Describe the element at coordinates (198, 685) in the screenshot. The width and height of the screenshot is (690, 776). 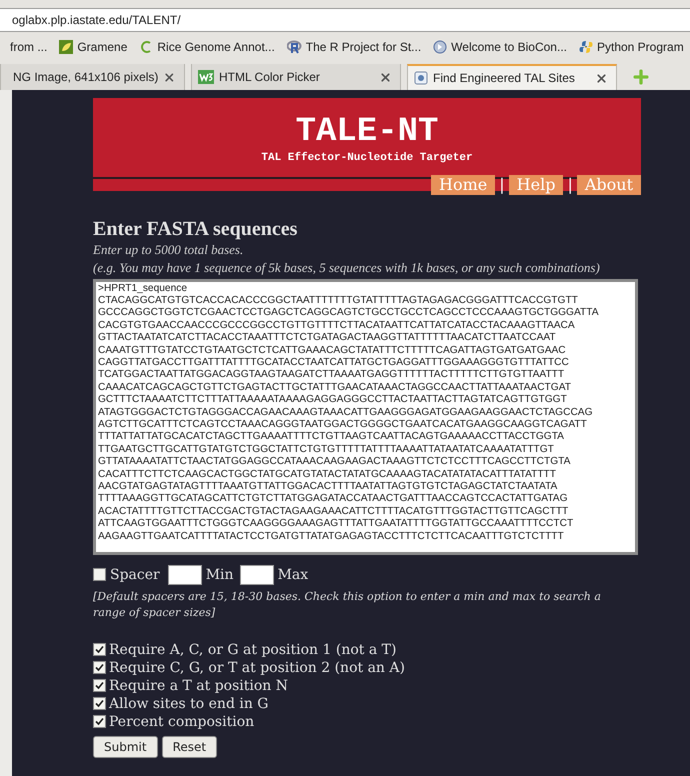
I see `checkbox-label: Require a T at position N` at that location.